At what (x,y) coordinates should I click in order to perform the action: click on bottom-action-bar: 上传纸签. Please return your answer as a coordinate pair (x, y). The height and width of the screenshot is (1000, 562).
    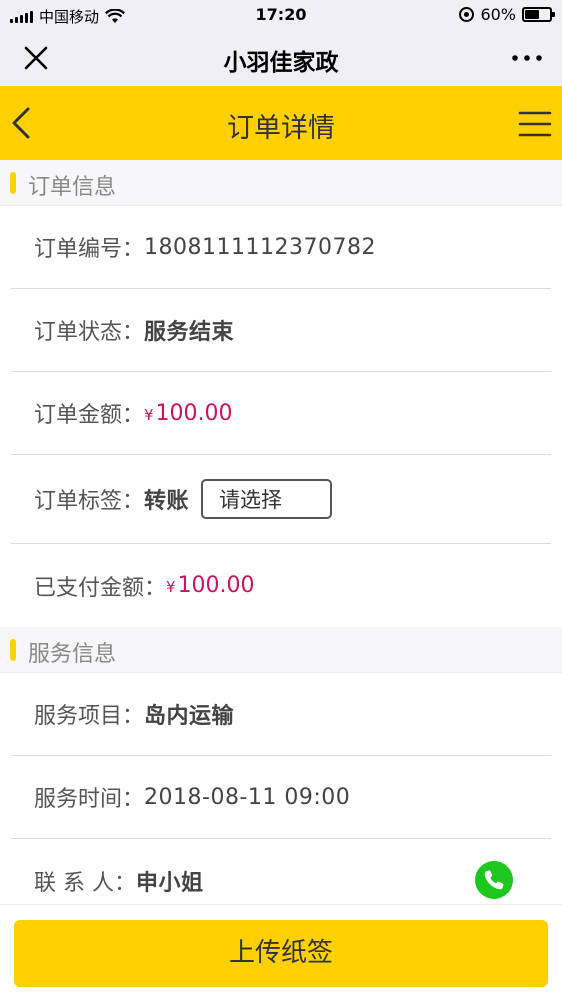
    Looking at the image, I should click on (281, 952).